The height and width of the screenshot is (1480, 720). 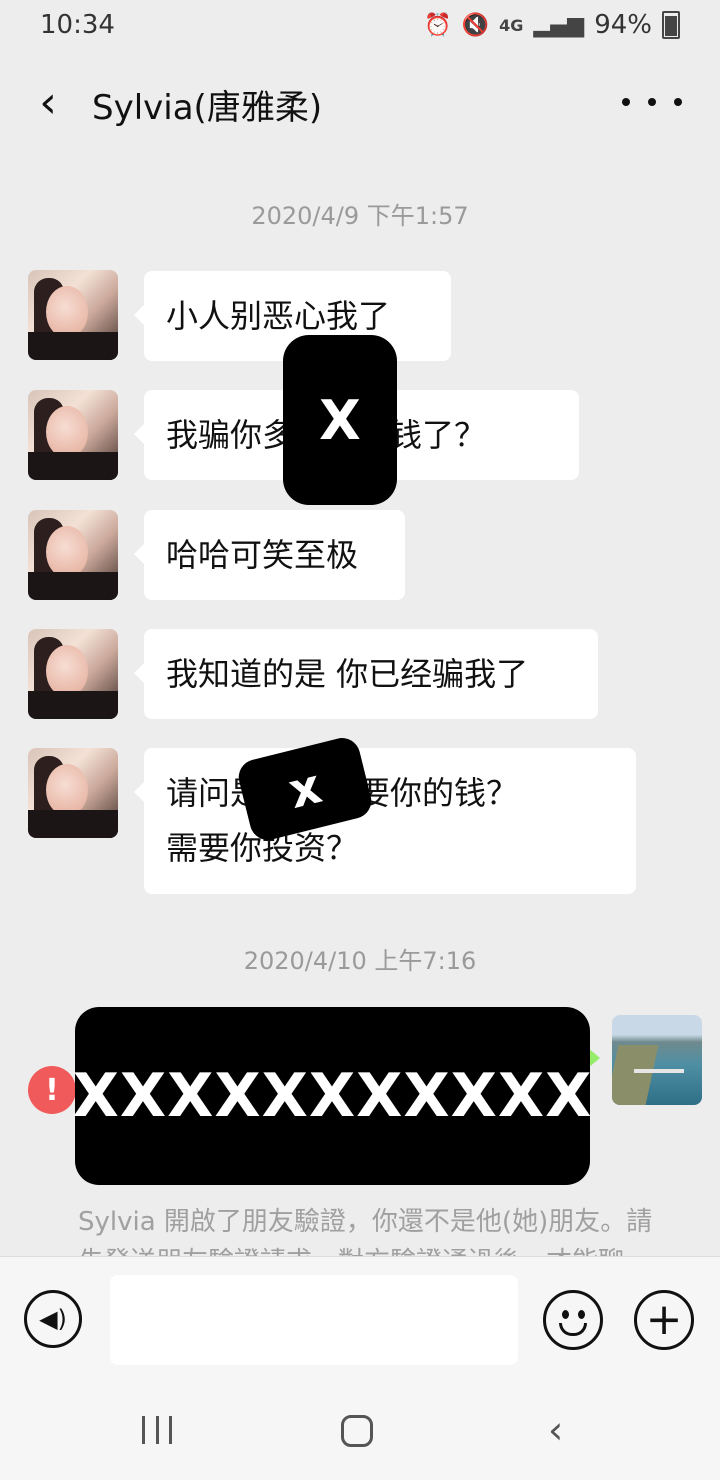 What do you see at coordinates (360, 216) in the screenshot?
I see `timestamp: 2020/4/9 下午1:57` at bounding box center [360, 216].